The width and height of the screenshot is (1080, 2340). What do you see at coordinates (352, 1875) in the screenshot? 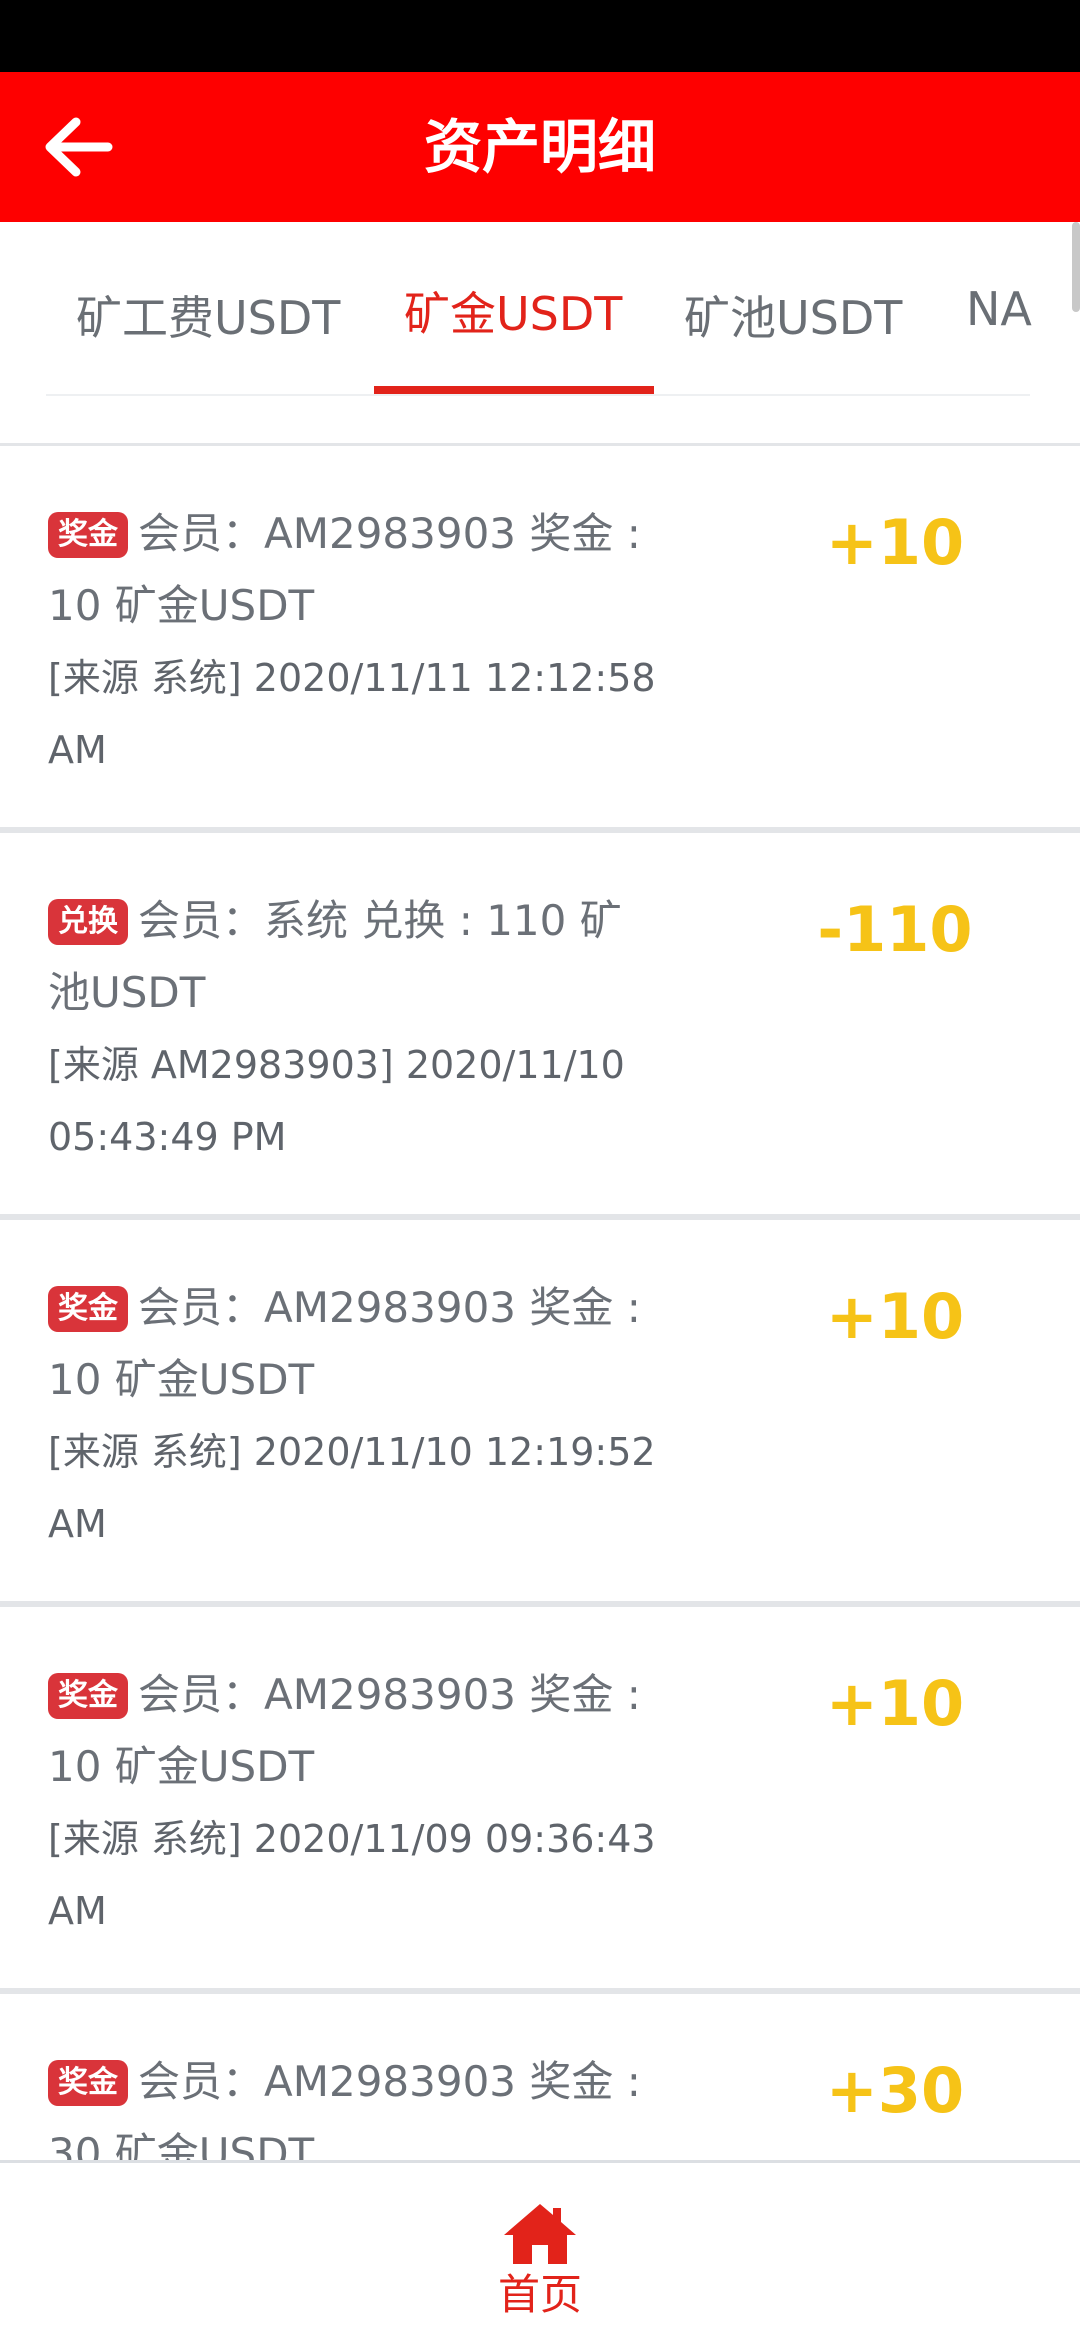
I see `record-source: [来源 系统] 2020/11/09 09:36:43 AM` at bounding box center [352, 1875].